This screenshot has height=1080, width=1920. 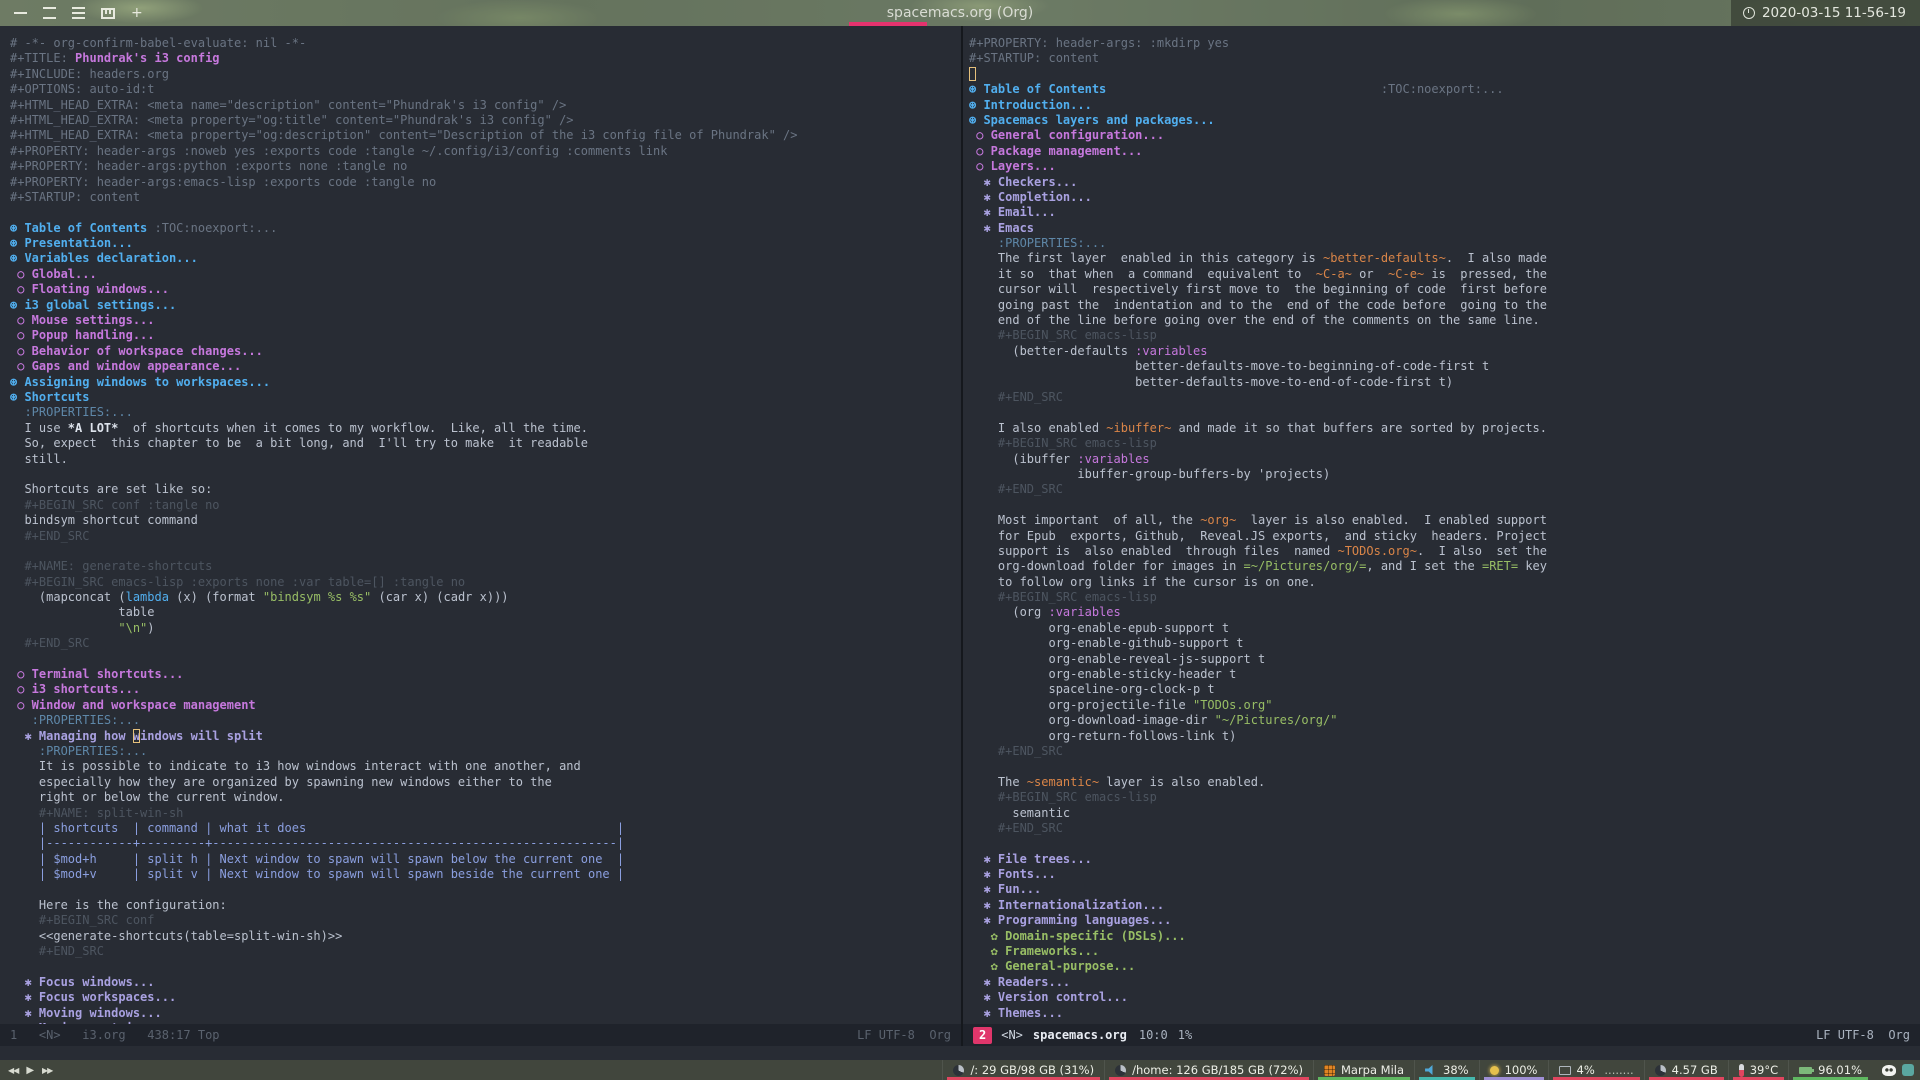 What do you see at coordinates (30, 1070) in the screenshot?
I see `play-icon: ▶` at bounding box center [30, 1070].